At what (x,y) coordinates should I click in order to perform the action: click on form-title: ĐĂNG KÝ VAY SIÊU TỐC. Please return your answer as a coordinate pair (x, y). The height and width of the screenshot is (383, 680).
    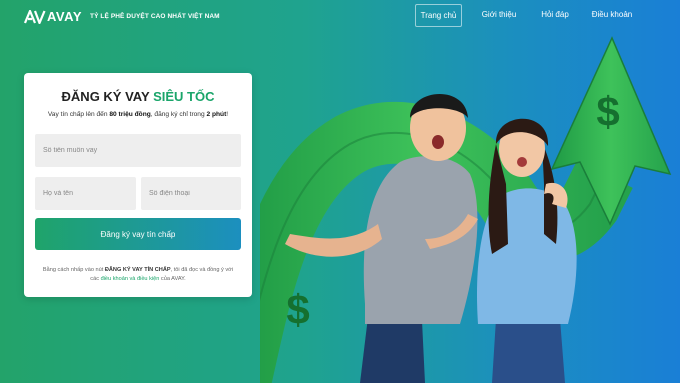
    Looking at the image, I should click on (138, 96).